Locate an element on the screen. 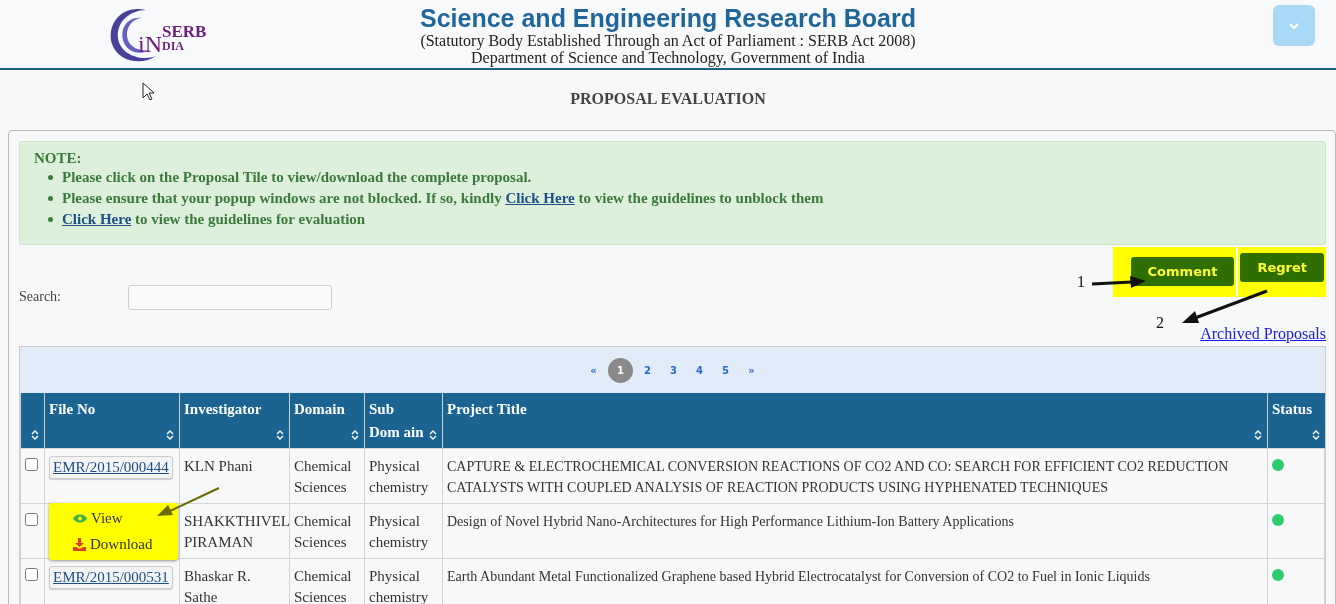  column-header: Sub Dom ain is located at coordinates (403, 421).